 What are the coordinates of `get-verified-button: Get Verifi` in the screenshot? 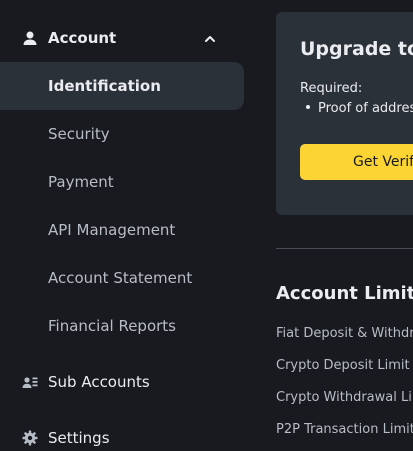 It's located at (356, 162).